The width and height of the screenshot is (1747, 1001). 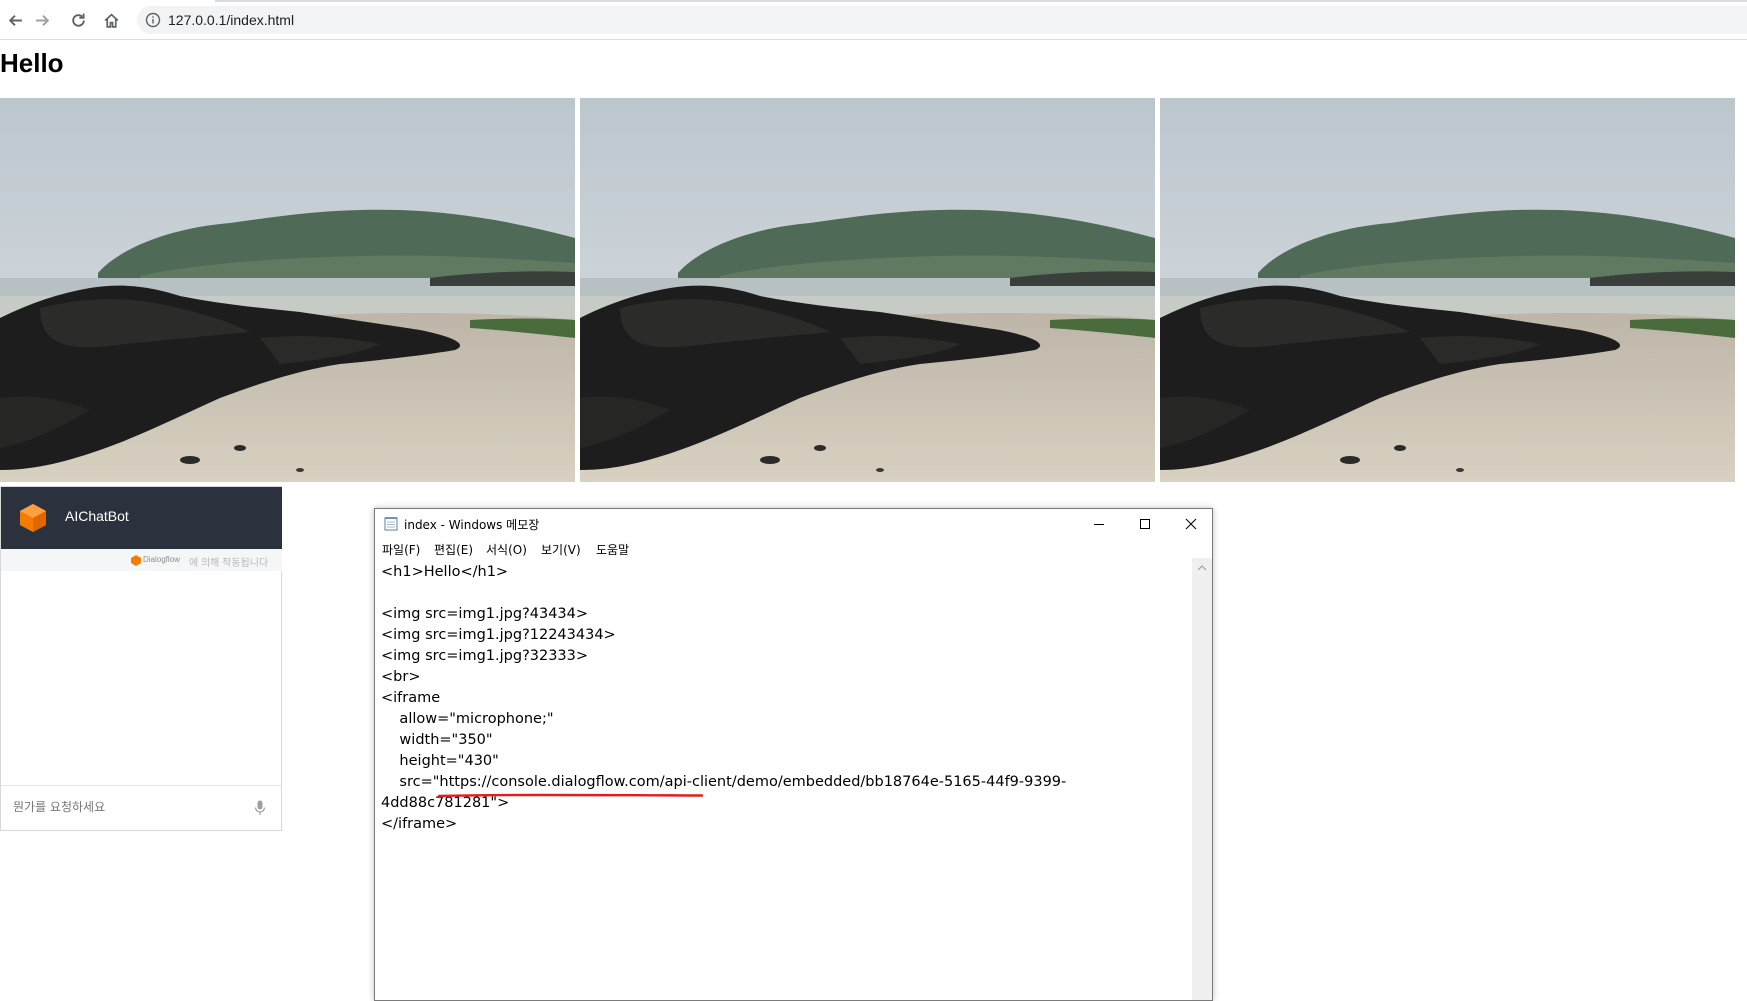 What do you see at coordinates (981, 1) in the screenshot?
I see `tab-strip-edge` at bounding box center [981, 1].